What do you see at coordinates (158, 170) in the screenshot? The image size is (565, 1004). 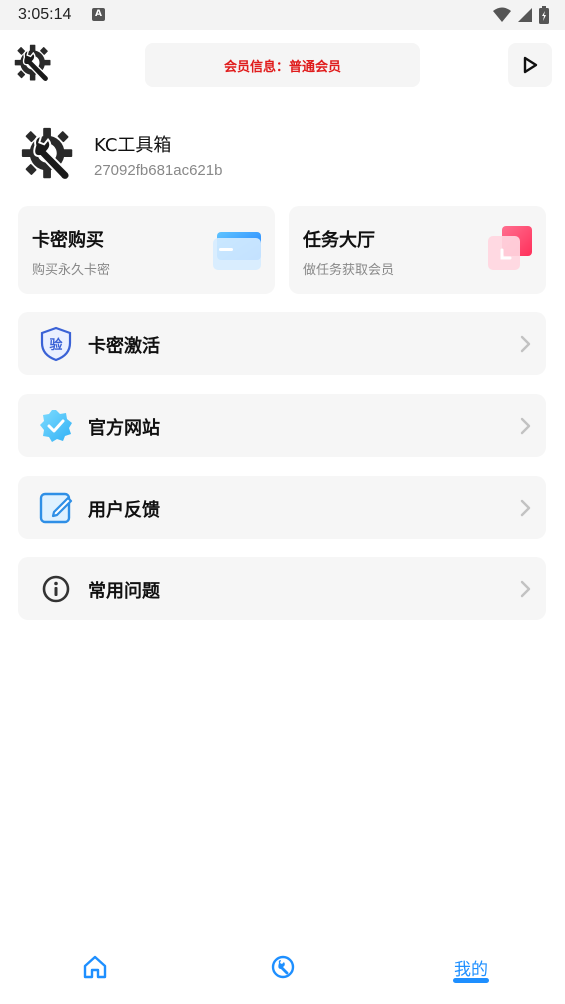 I see `profile-id: 27092fb681ac621b` at bounding box center [158, 170].